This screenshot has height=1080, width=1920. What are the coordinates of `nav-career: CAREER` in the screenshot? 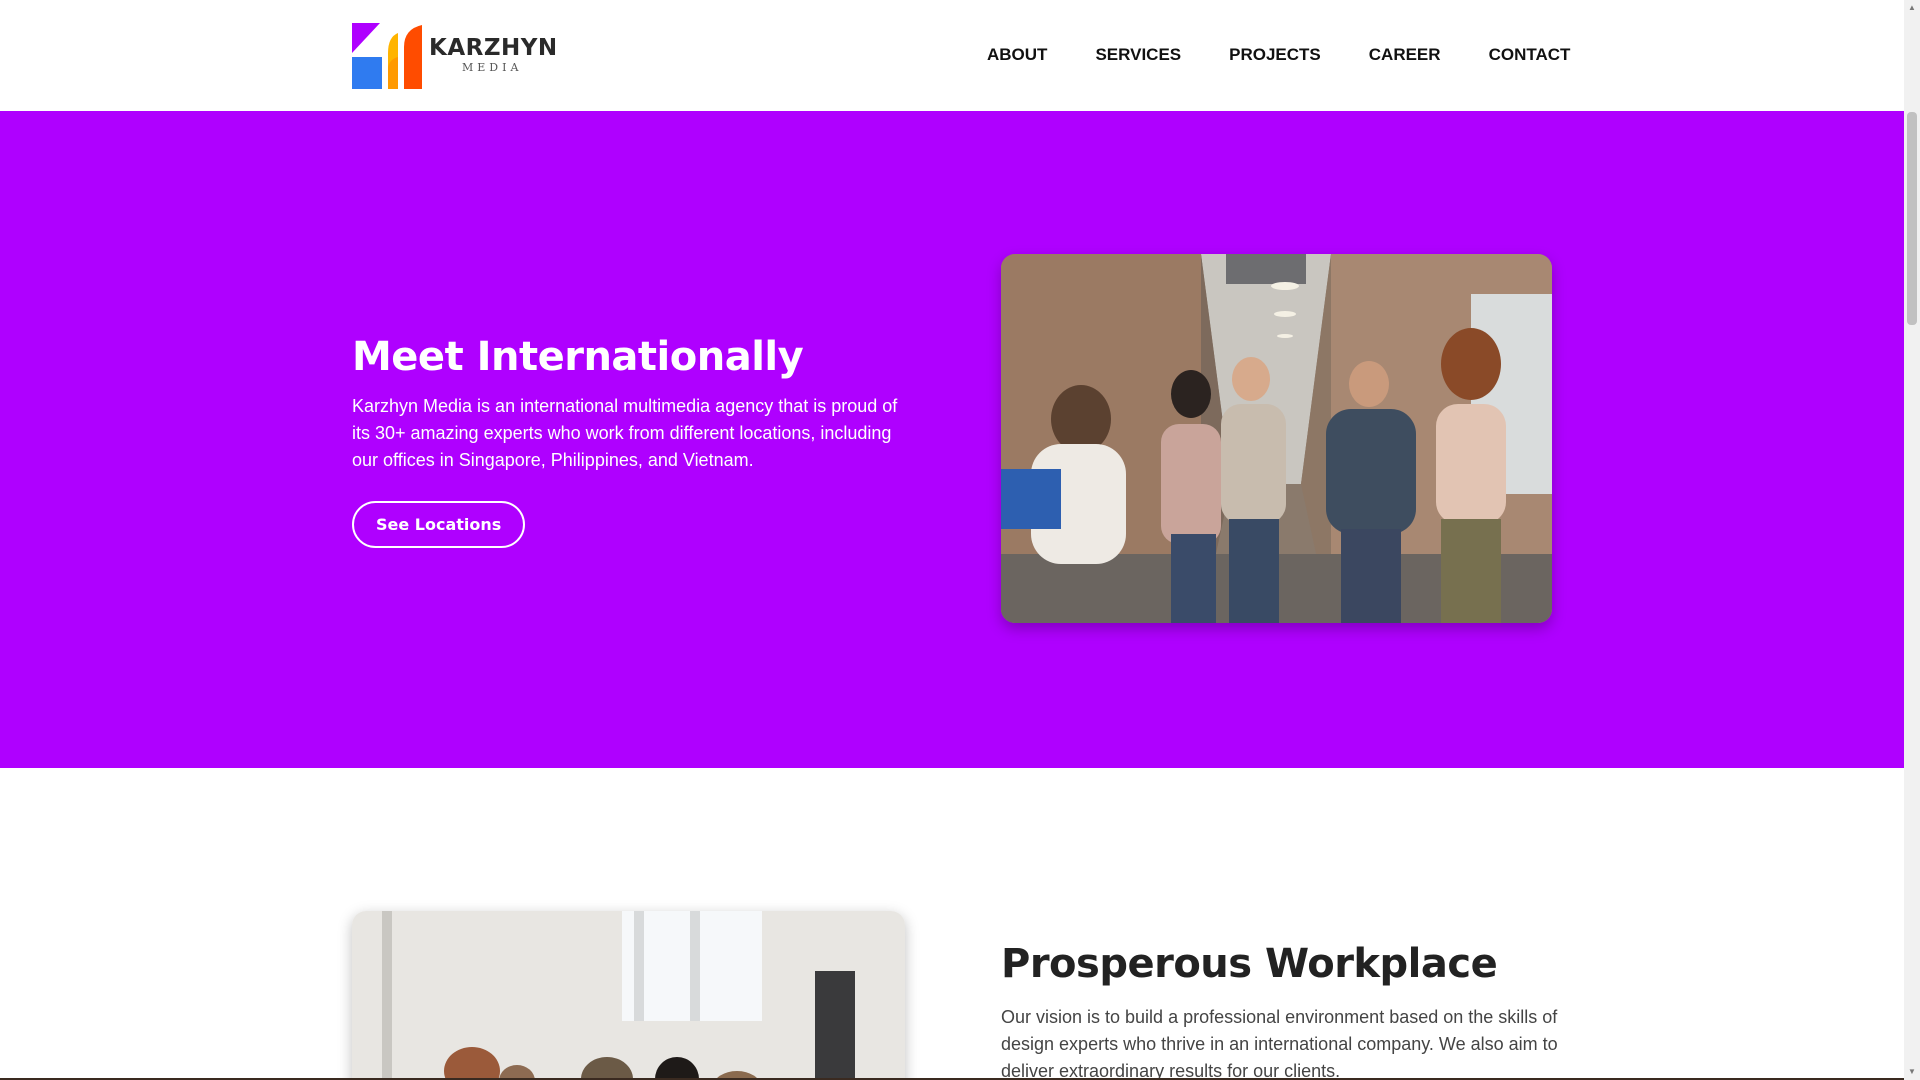 It's located at (1405, 55).